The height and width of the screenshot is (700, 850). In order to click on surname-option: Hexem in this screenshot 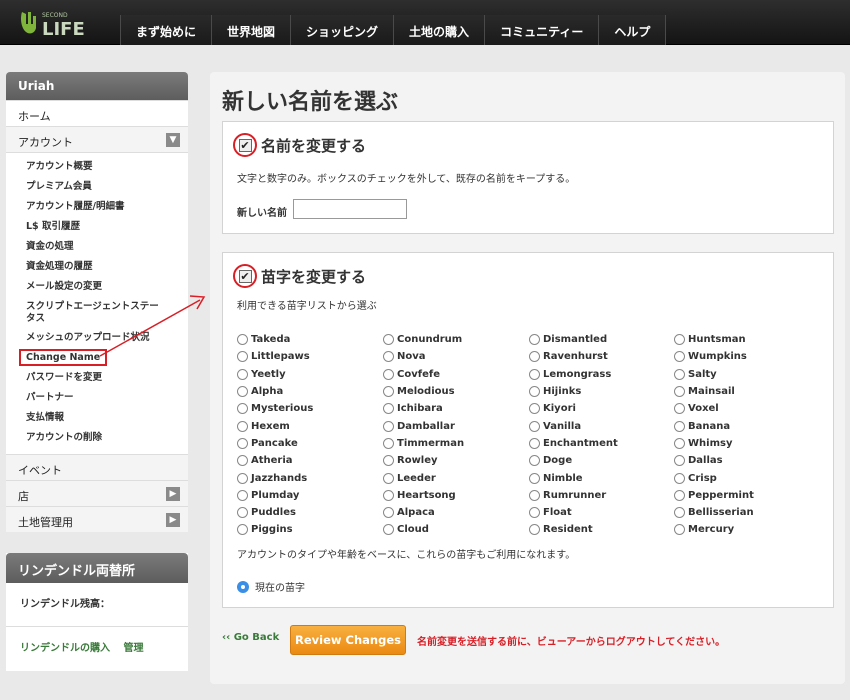, I will do `click(275, 425)`.